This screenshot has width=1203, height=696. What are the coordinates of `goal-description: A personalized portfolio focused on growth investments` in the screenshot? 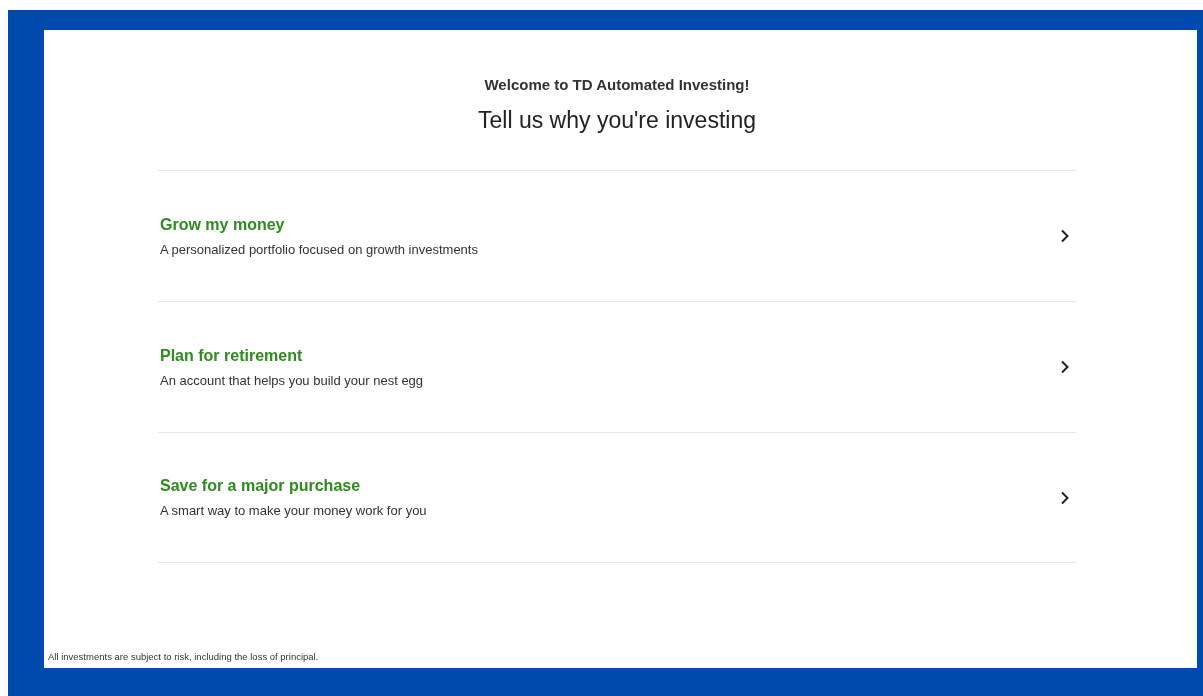 It's located at (319, 249).